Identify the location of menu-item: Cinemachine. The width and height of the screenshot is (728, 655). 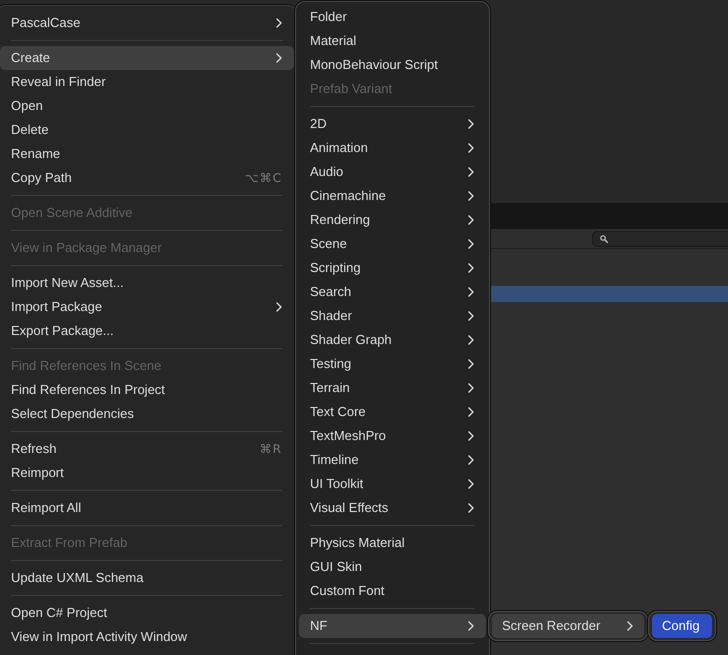
(392, 196).